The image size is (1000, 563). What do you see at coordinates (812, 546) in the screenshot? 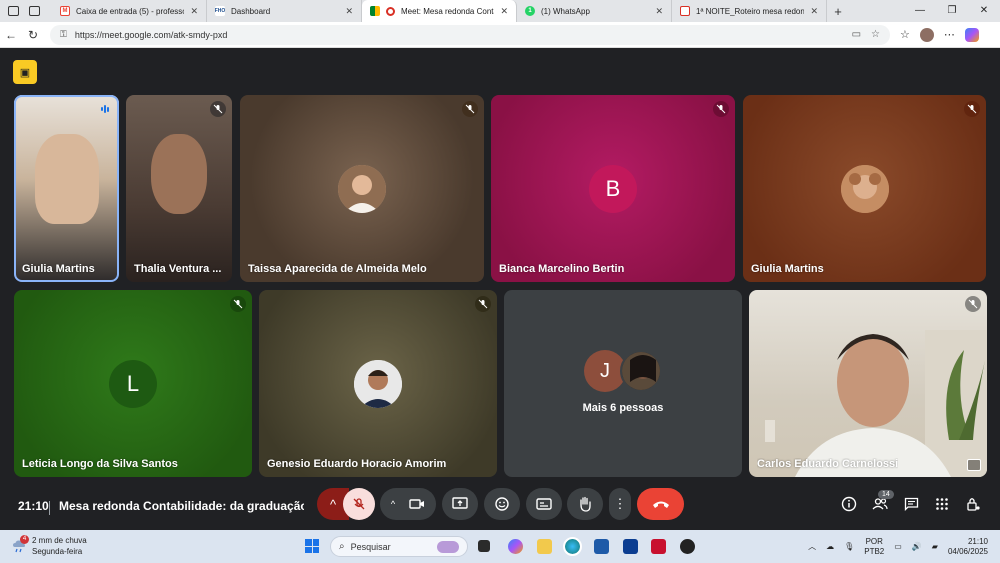
I see `chevron-up-icon: ︿` at bounding box center [812, 546].